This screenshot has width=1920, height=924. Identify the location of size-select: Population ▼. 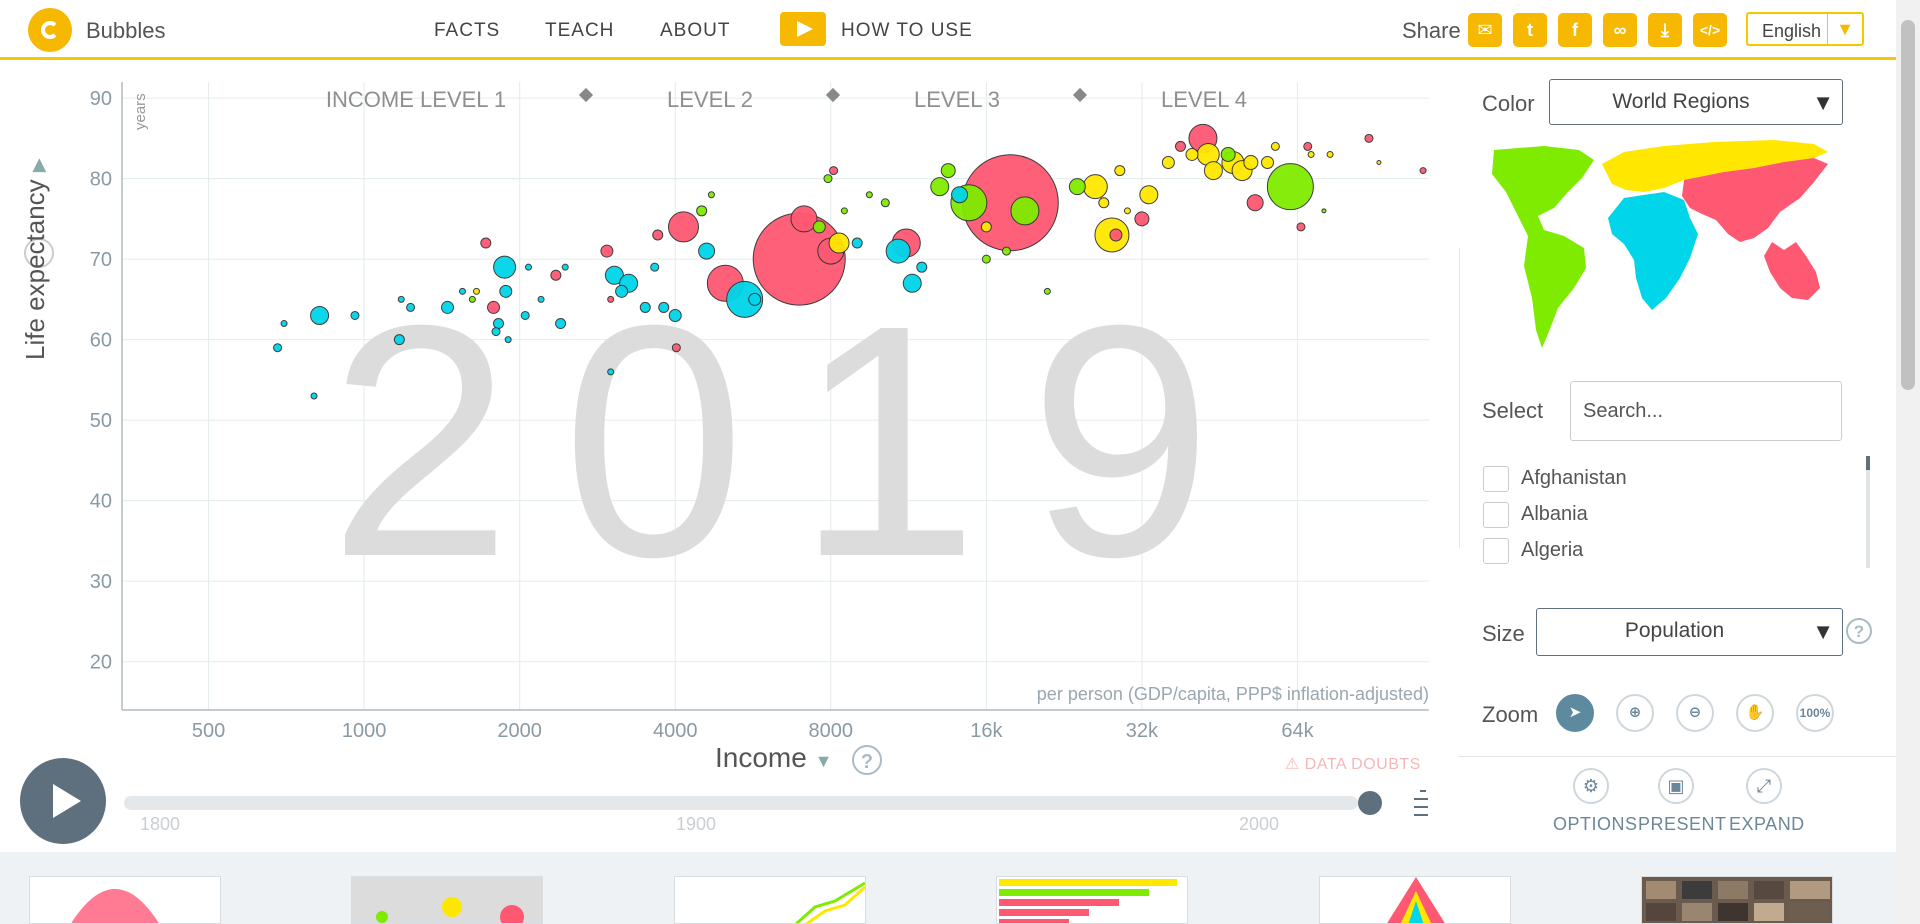
(1689, 632).